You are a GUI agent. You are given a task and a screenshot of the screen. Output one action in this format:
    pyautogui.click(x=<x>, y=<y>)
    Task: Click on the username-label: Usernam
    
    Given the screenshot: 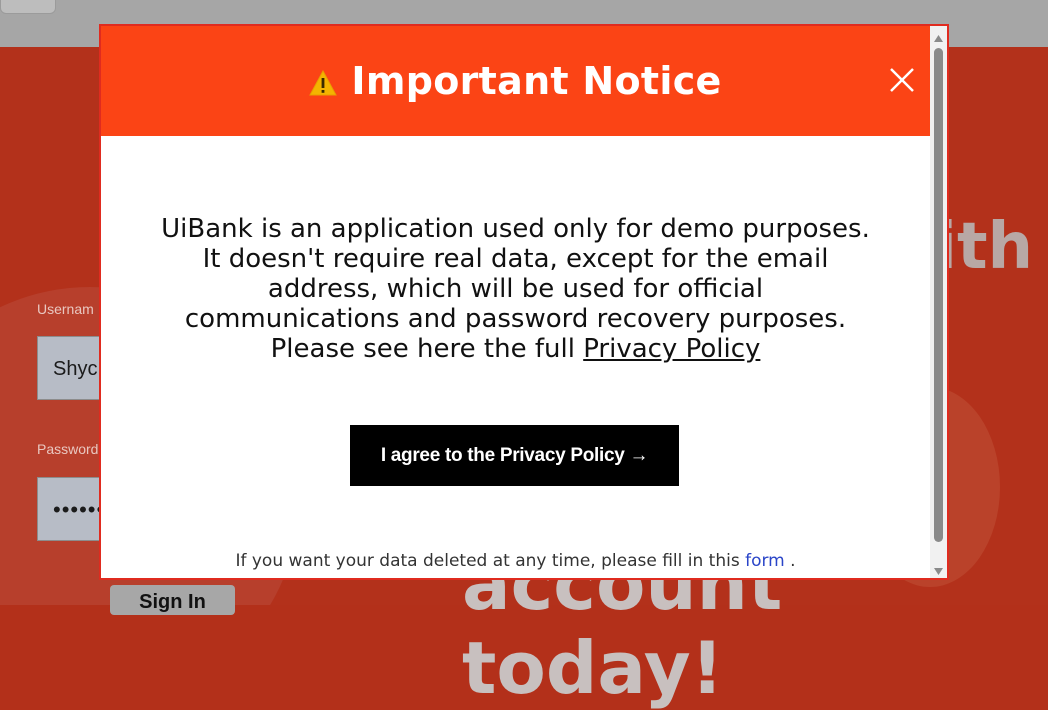 What is the action you would take?
    pyautogui.click(x=65, y=309)
    